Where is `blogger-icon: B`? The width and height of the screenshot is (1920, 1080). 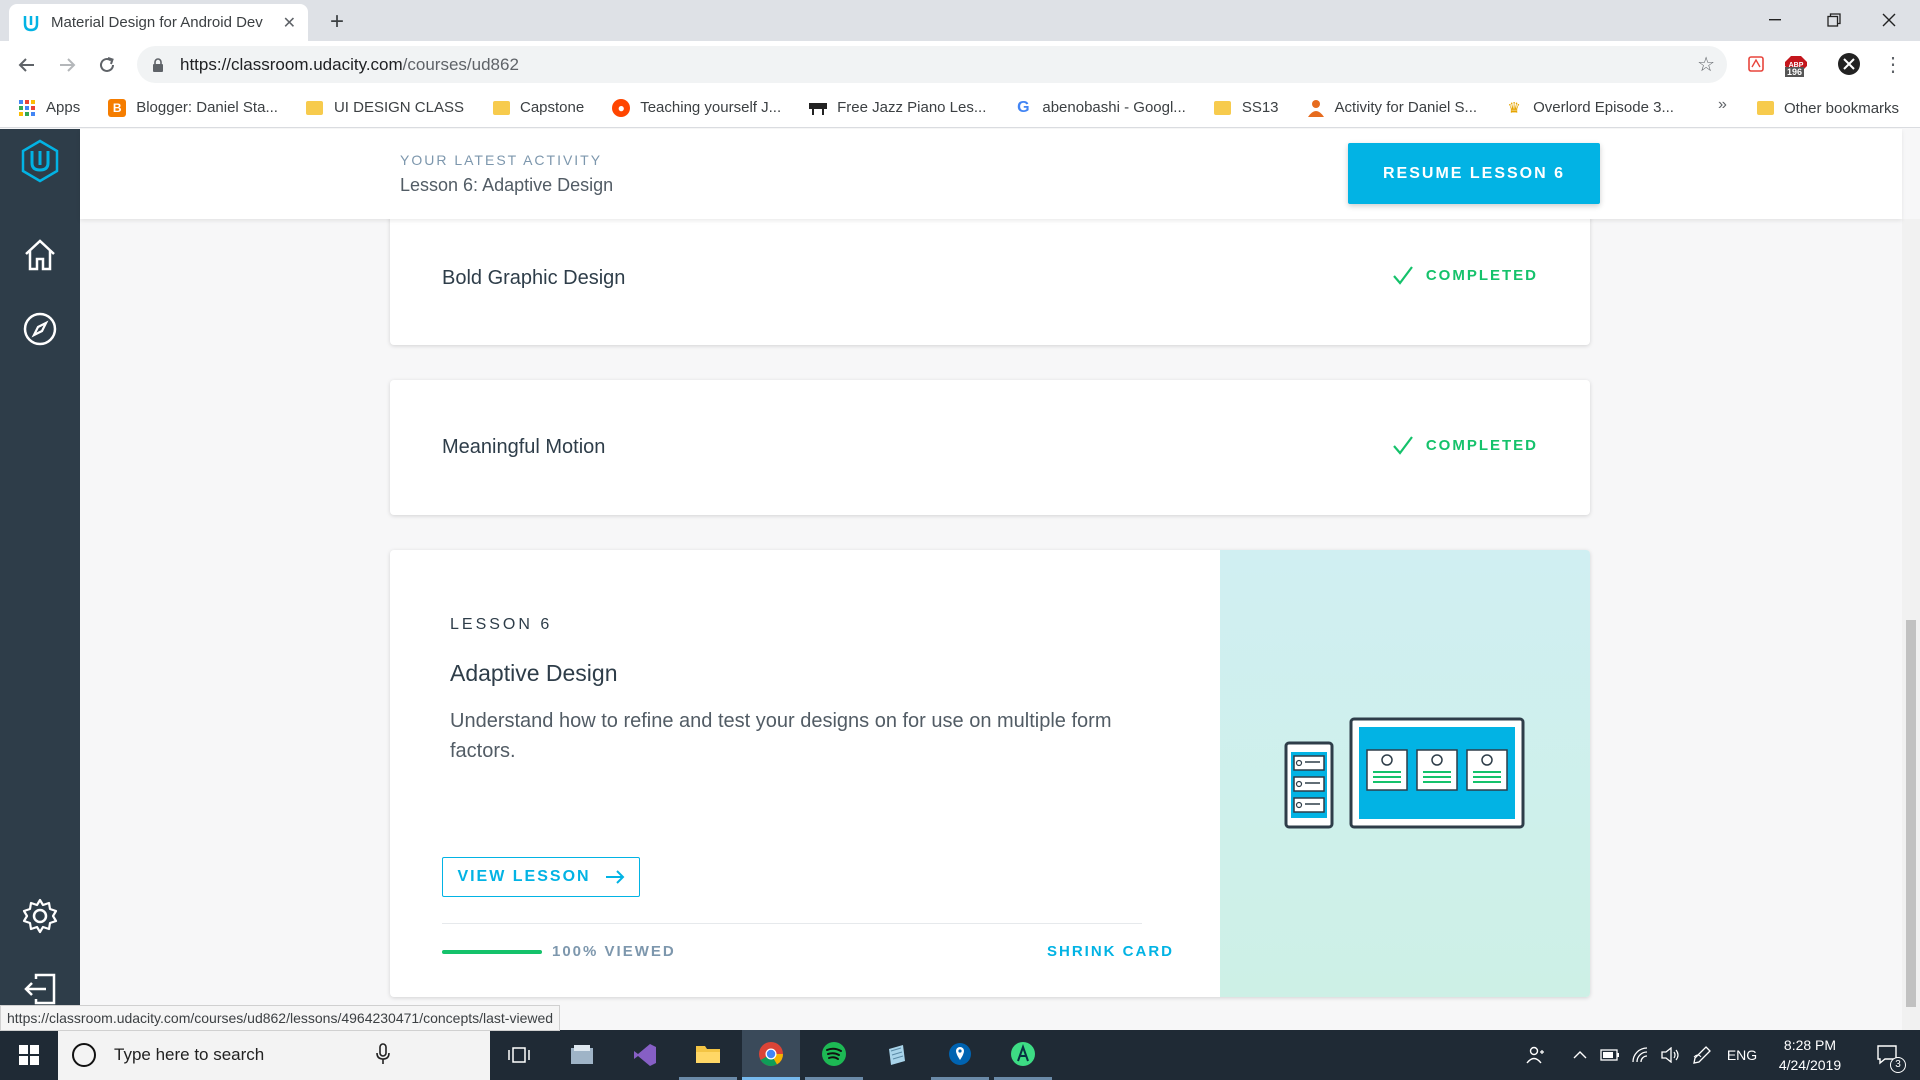
blogger-icon: B is located at coordinates (117, 107).